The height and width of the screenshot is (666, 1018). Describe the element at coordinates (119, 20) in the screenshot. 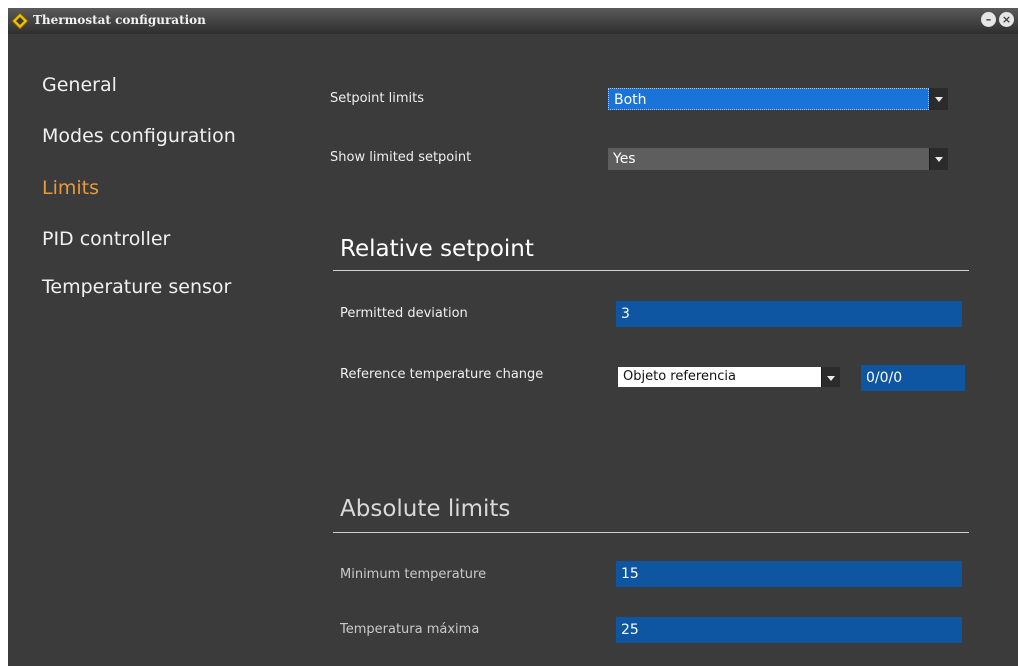

I see `window-title: Thermostat configuration` at that location.